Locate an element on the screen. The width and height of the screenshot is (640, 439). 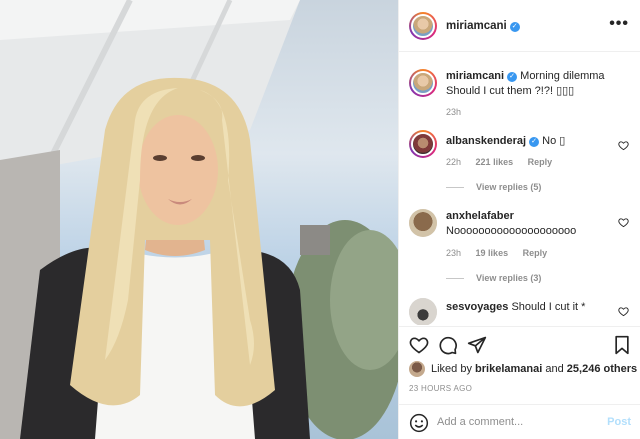
add-comment-bar: Post is located at coordinates (519, 421).